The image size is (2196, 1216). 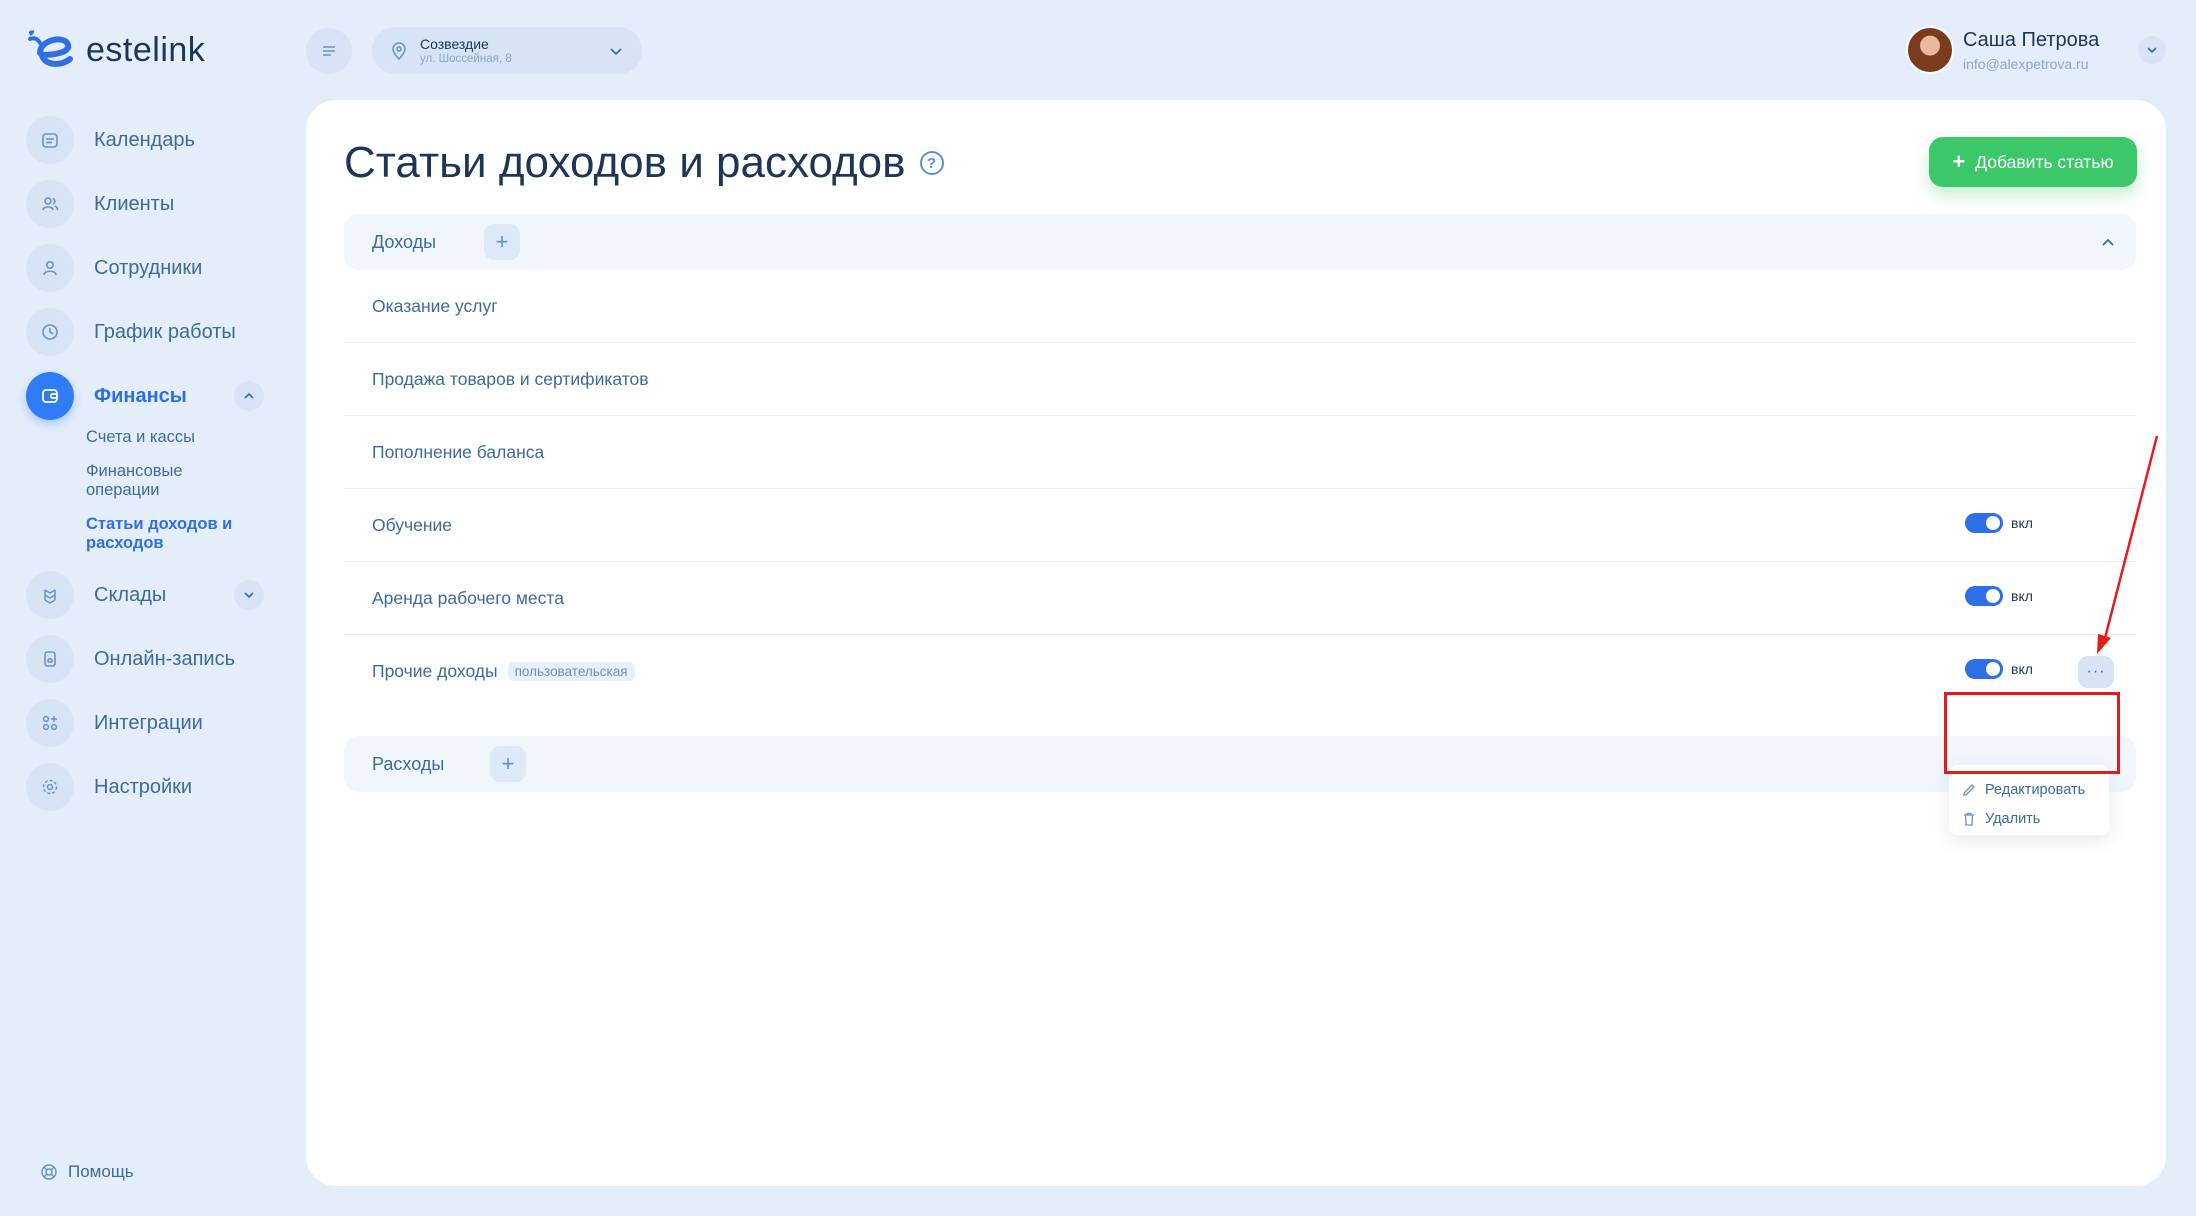 I want to click on subnav-item-income-expense-articles: Статьи доходов и расходов, so click(x=171, y=534).